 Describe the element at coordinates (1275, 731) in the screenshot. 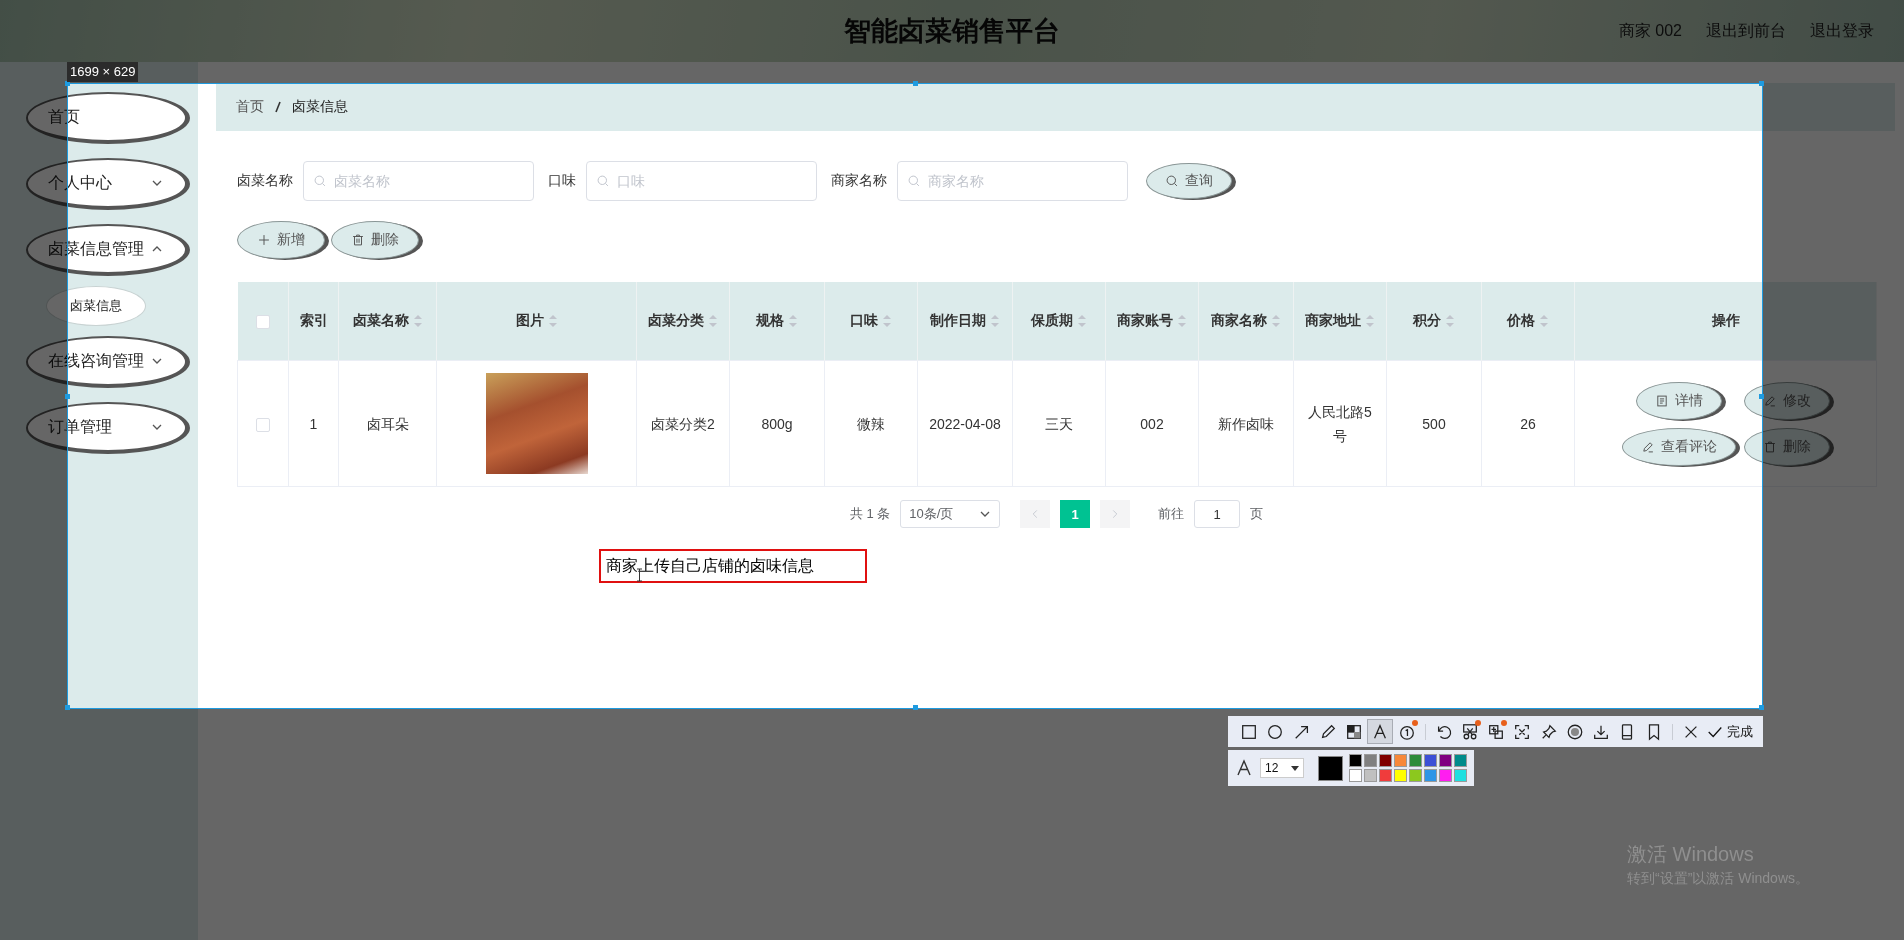

I see `circle-icon` at that location.